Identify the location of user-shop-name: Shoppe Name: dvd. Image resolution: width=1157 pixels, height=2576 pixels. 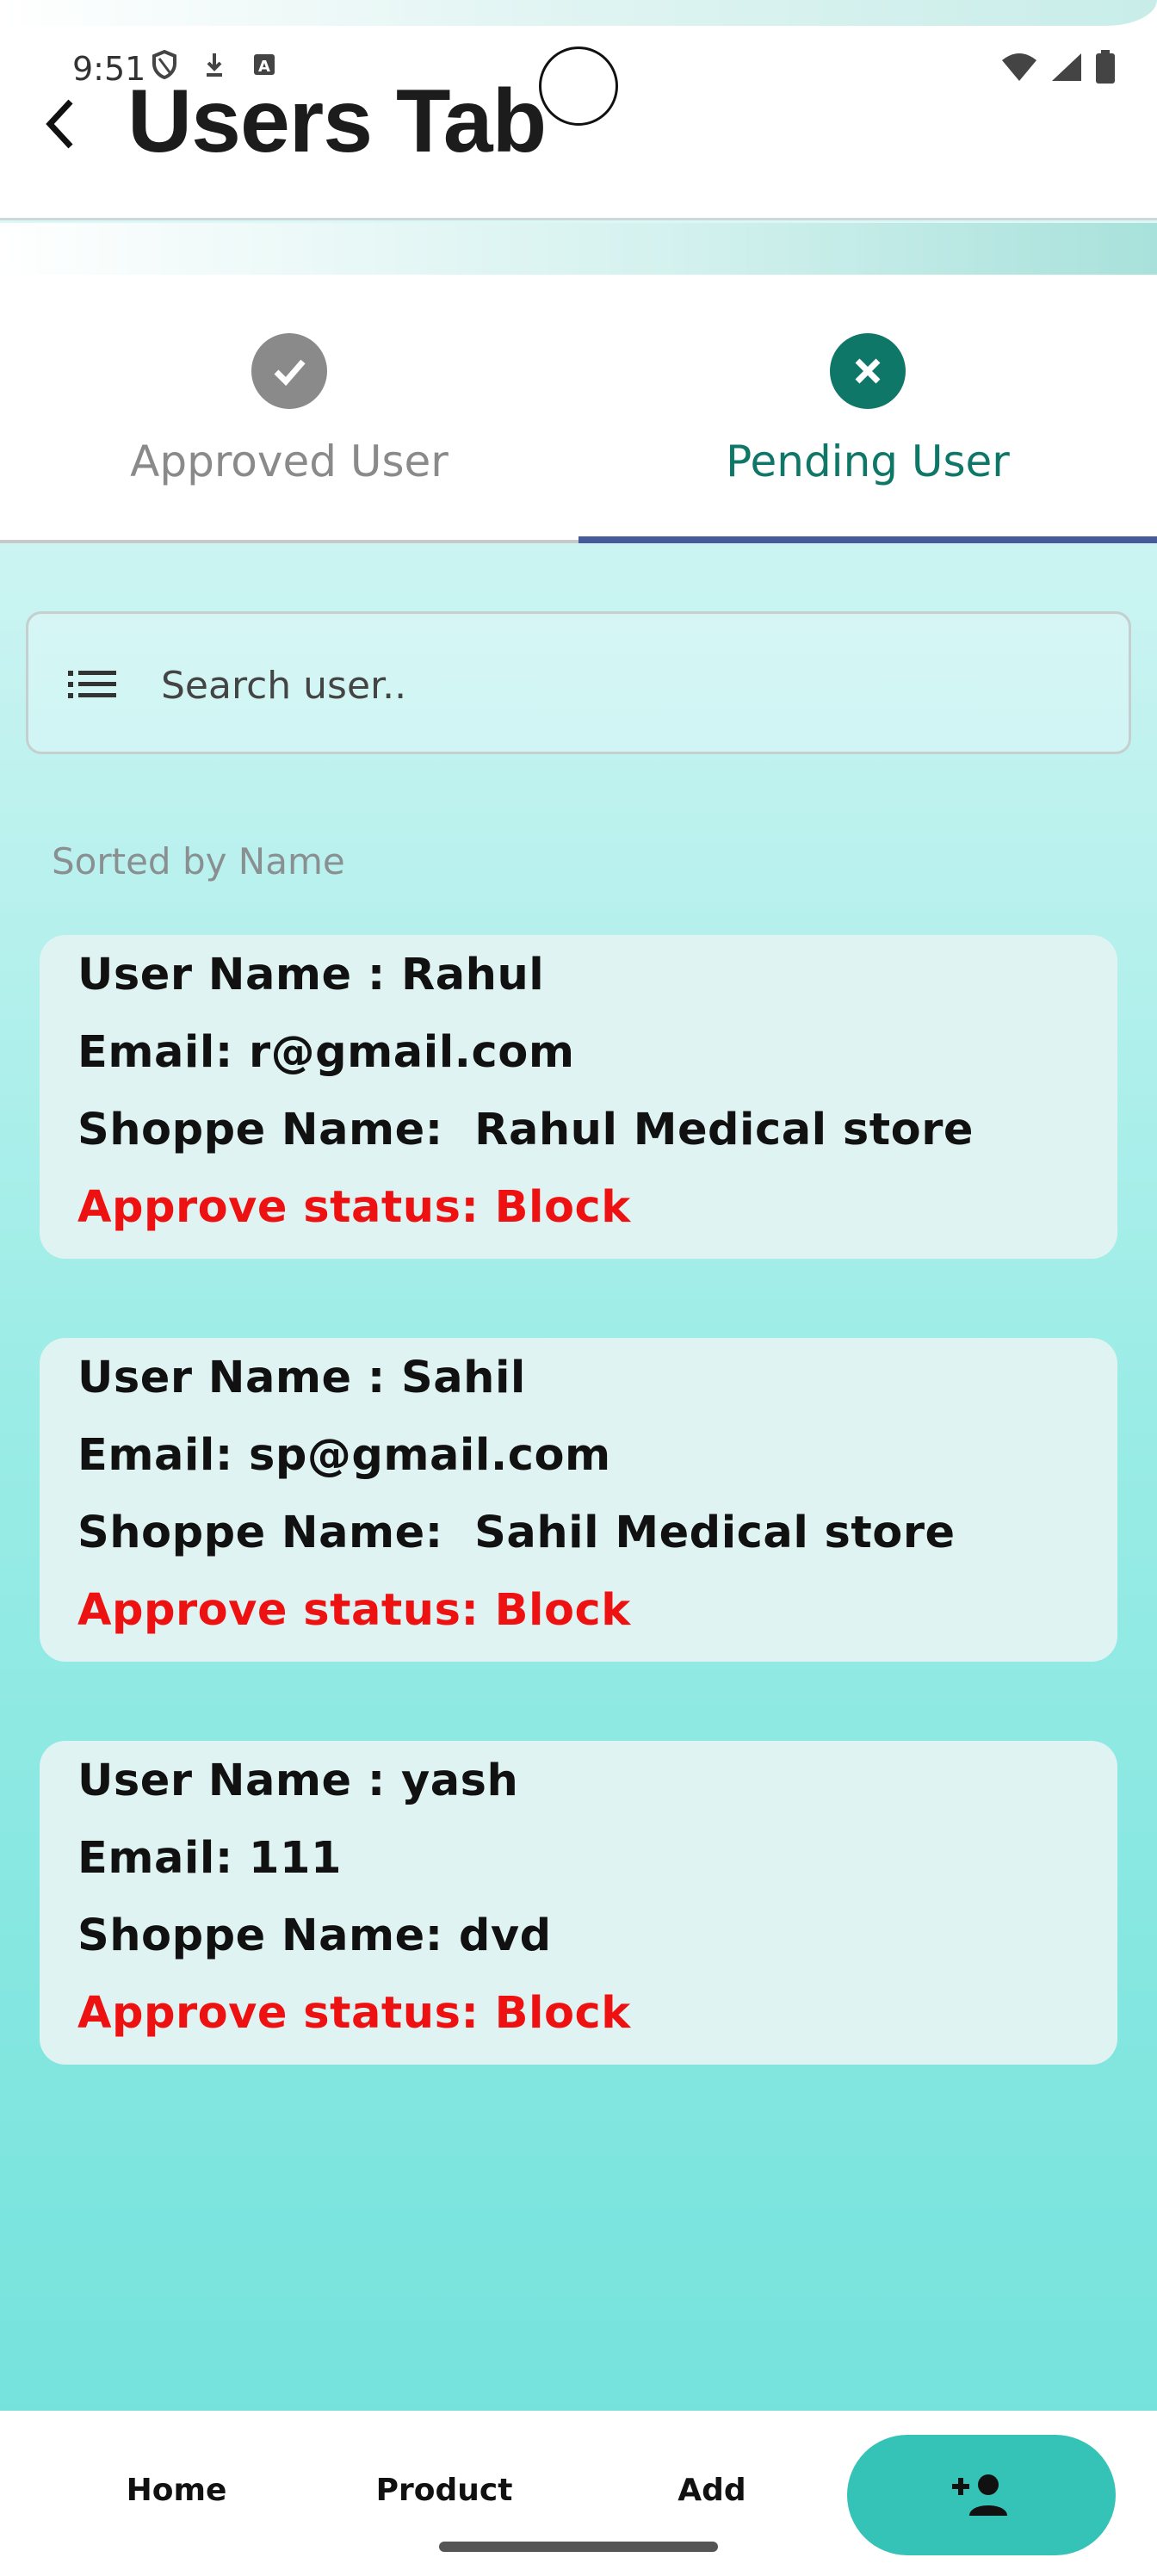
(314, 1936).